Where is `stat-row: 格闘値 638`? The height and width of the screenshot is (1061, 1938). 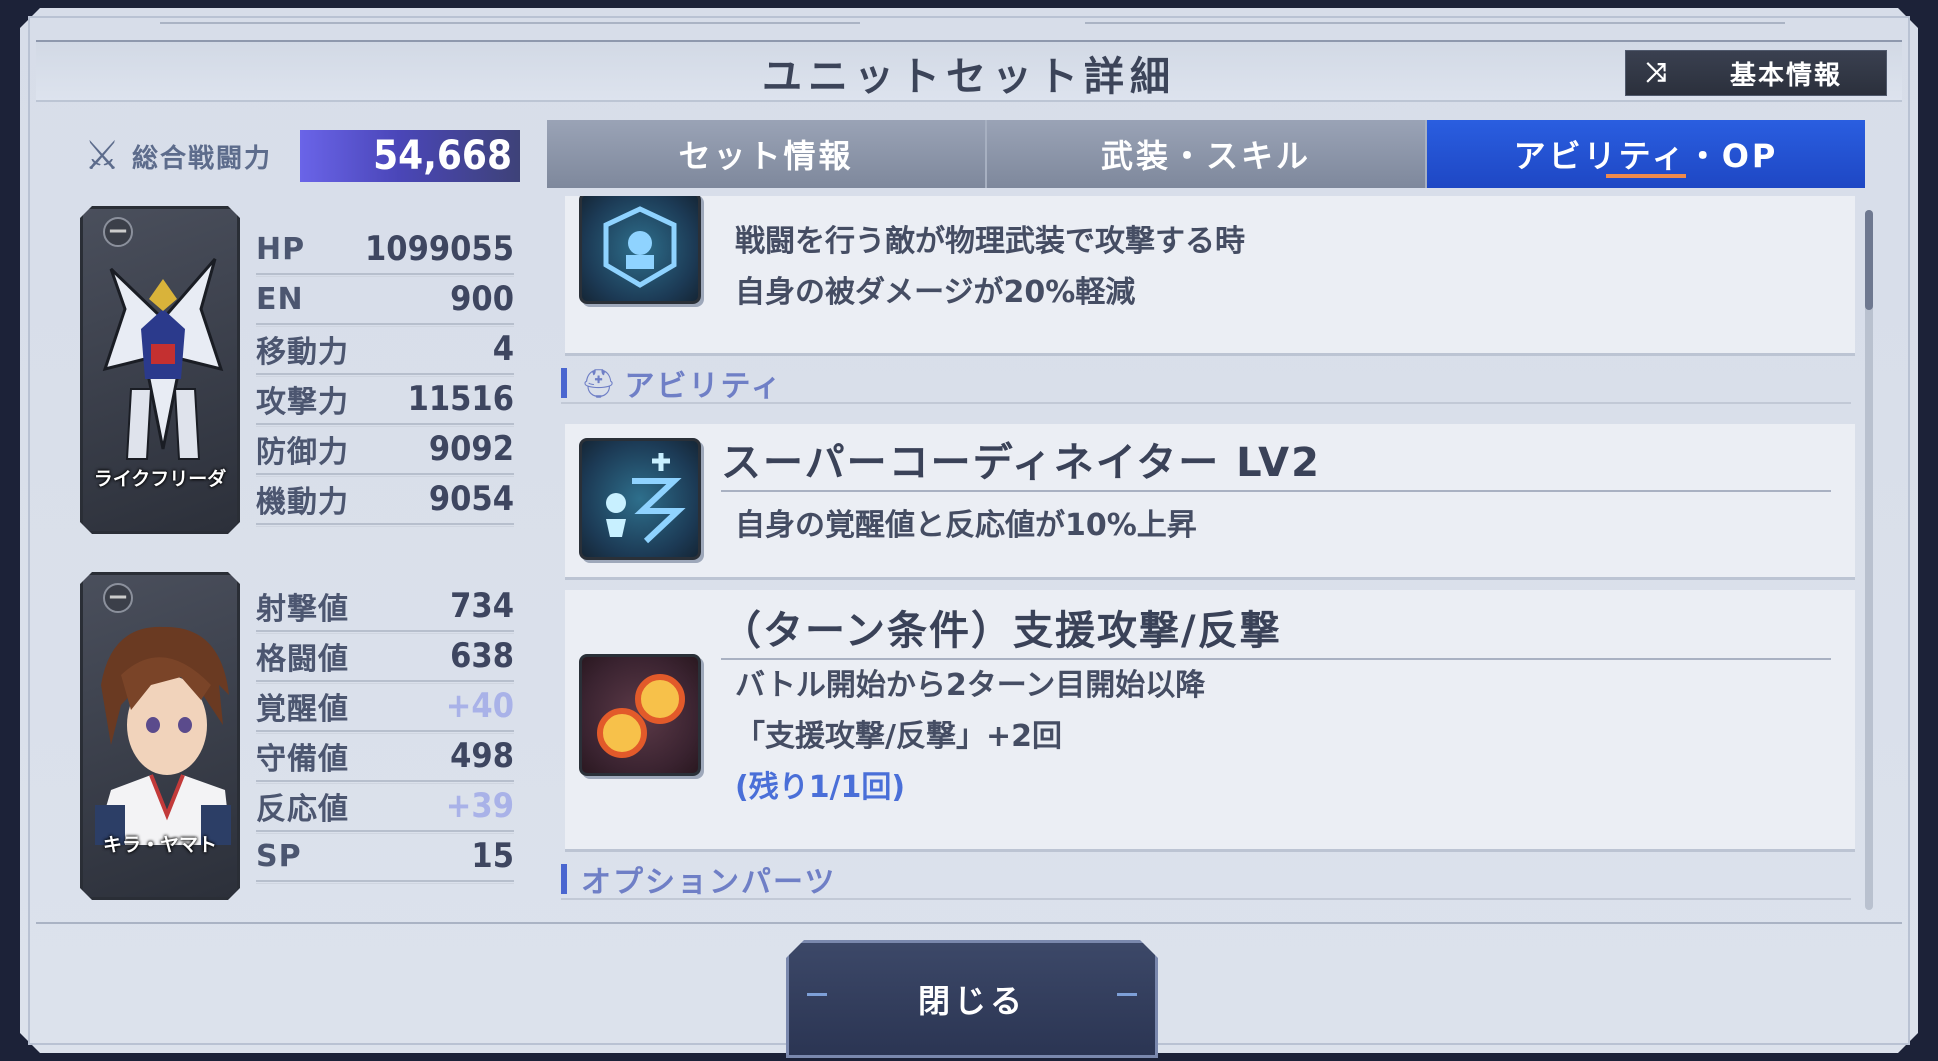
stat-row: 格闘値 638 is located at coordinates (385, 658).